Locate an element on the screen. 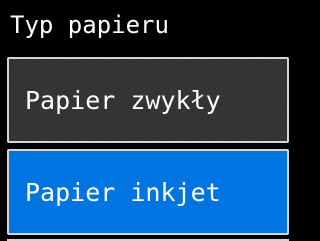 The width and height of the screenshot is (320, 241). page-title: Typ papieru is located at coordinates (89, 25).